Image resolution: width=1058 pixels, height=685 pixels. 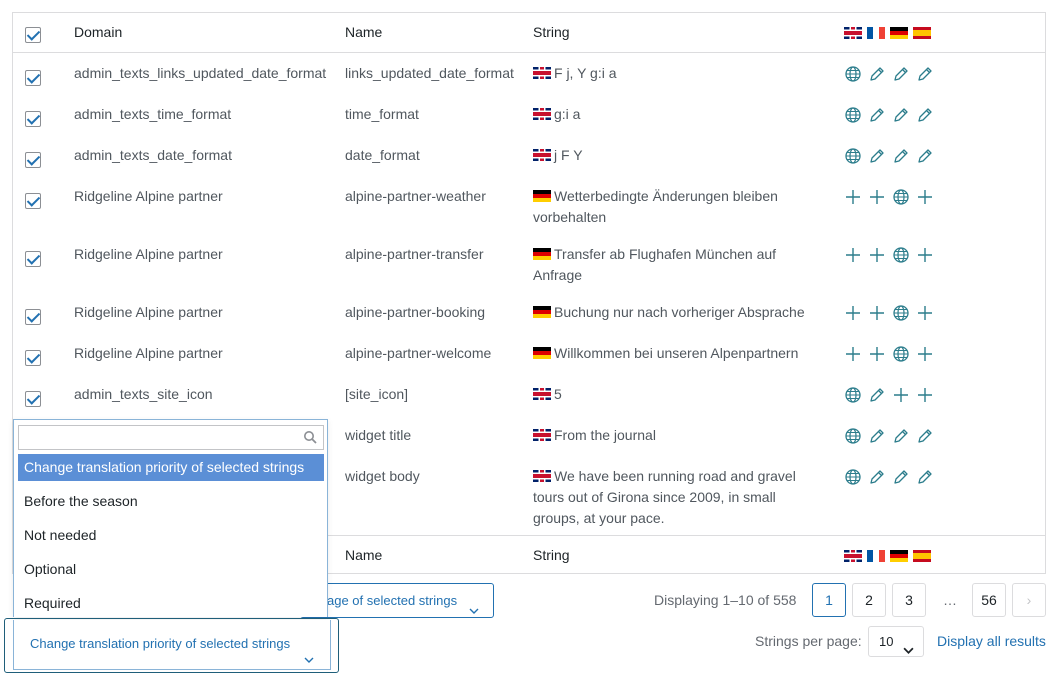 What do you see at coordinates (989, 600) in the screenshot?
I see `page-56-button: 56` at bounding box center [989, 600].